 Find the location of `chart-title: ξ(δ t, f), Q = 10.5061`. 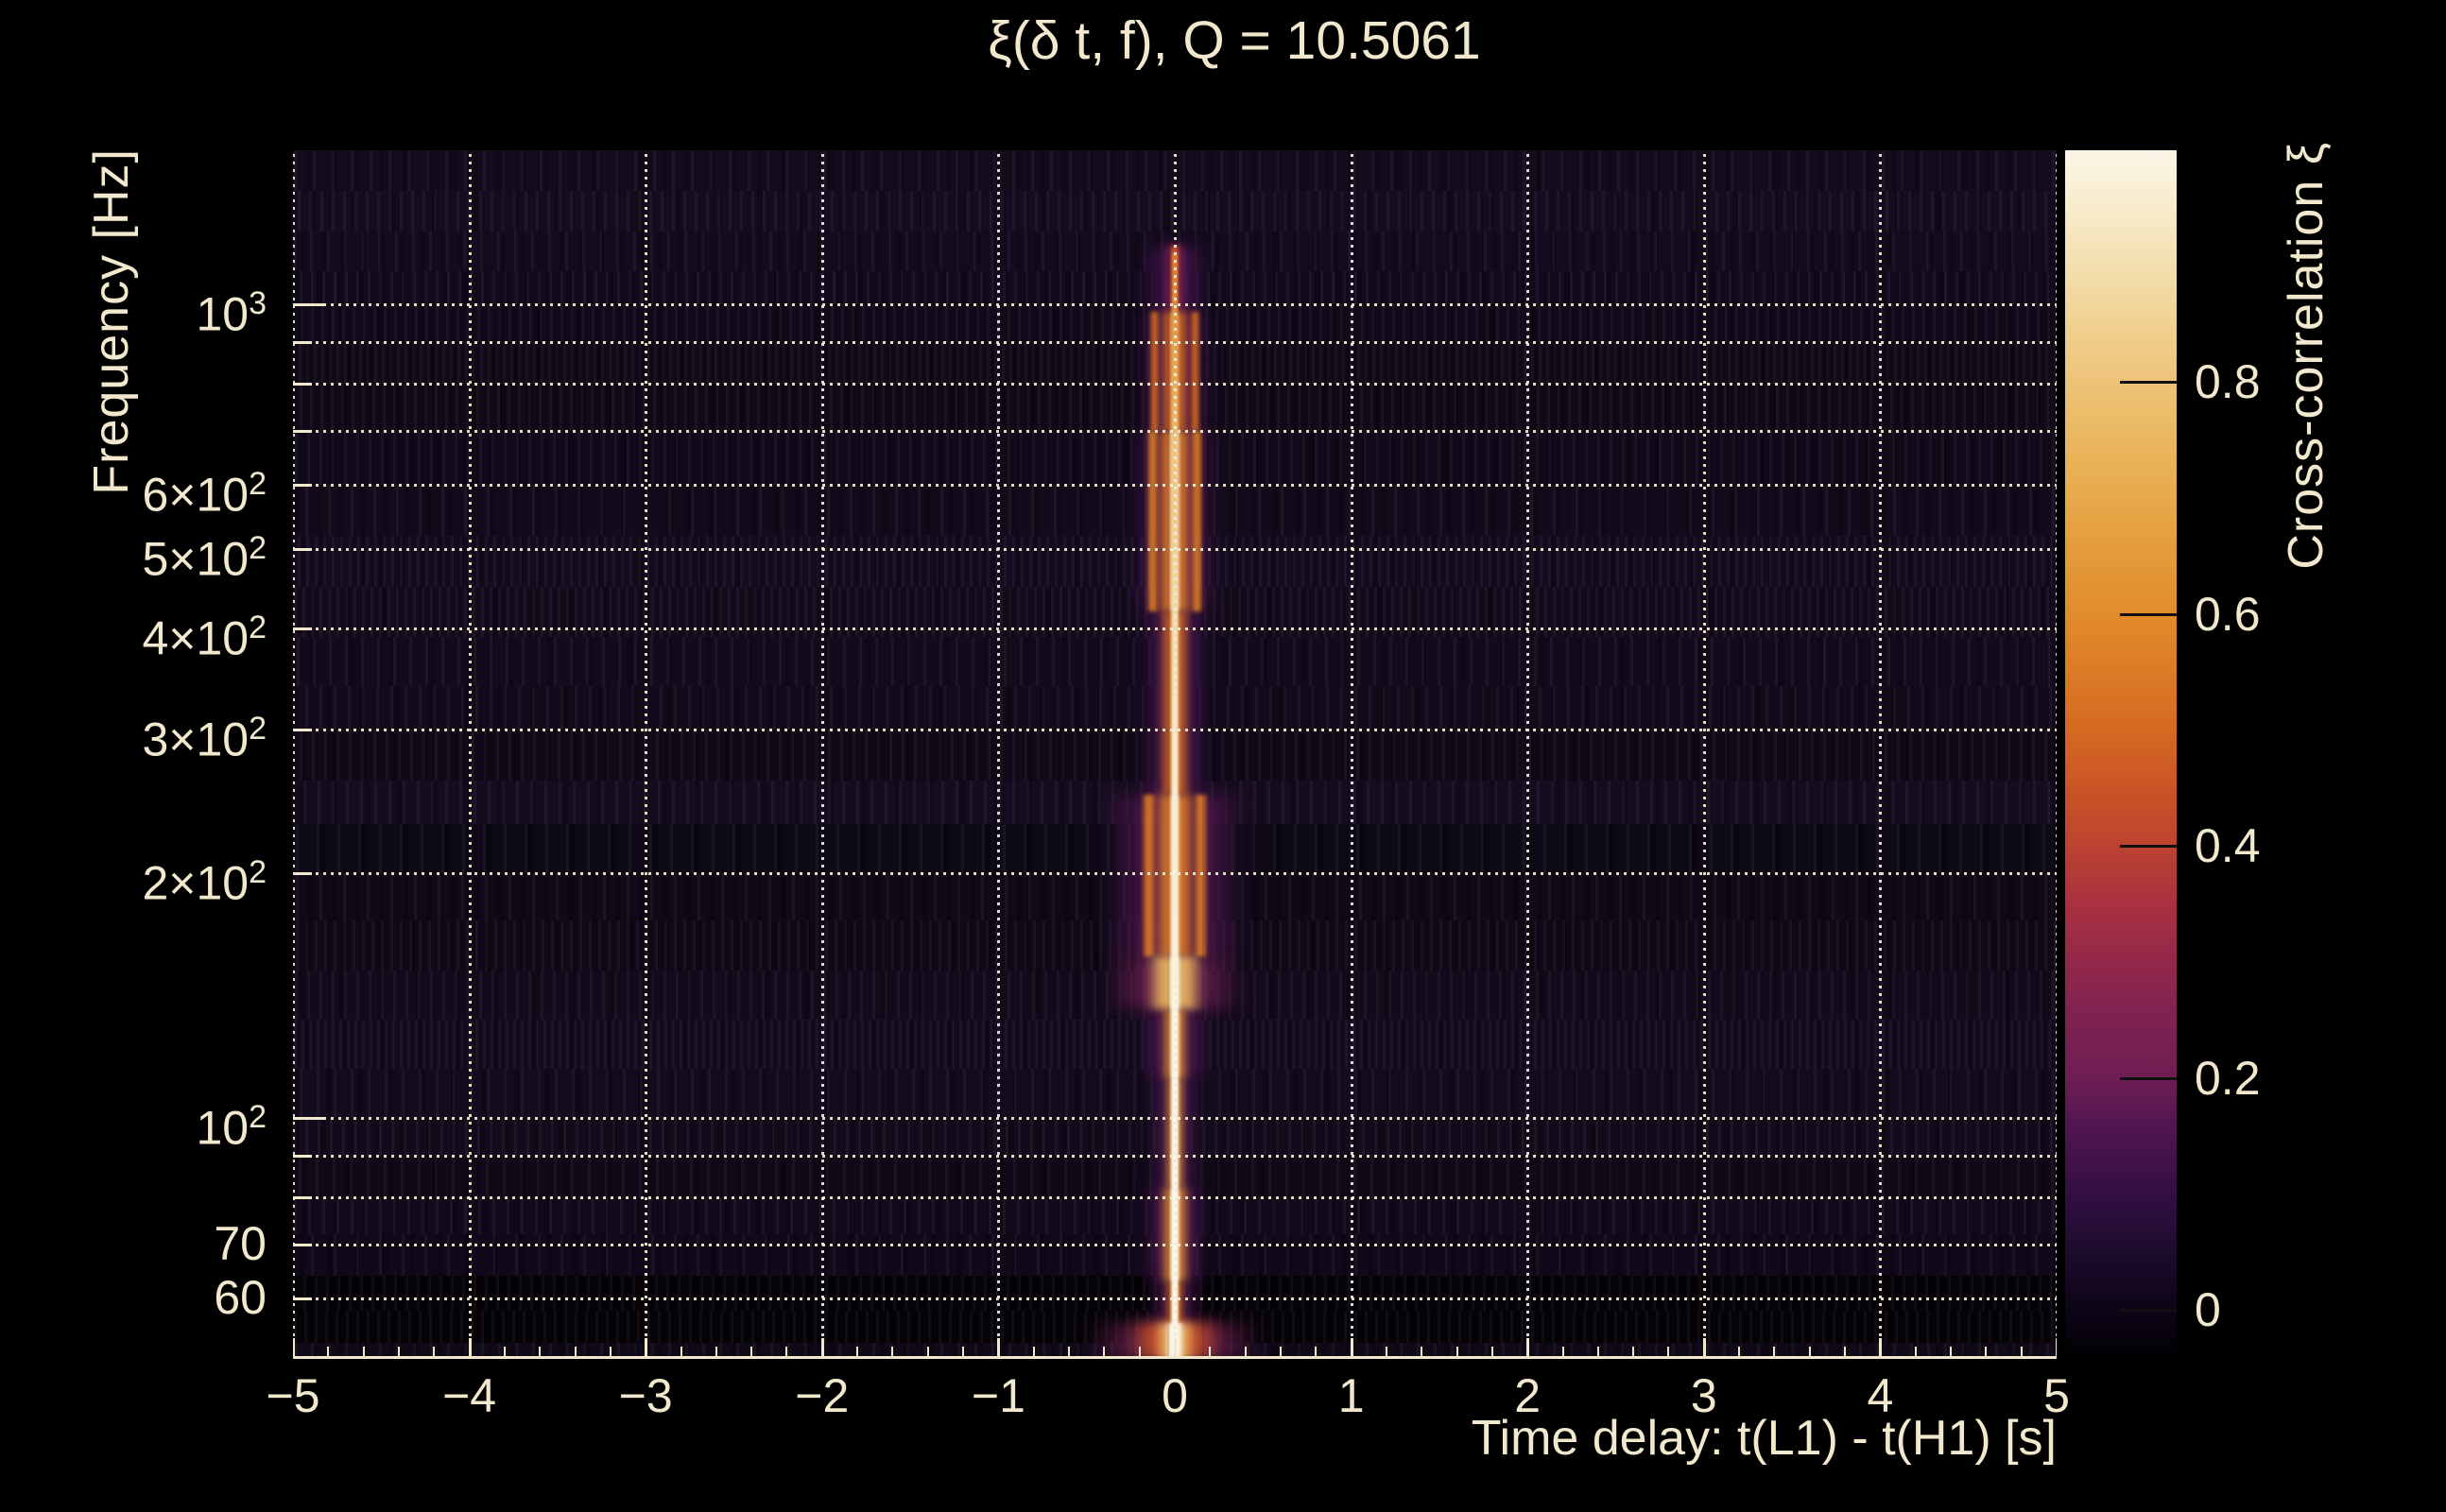

chart-title: ξ(δ t, f), Q = 10.5061 is located at coordinates (1234, 40).